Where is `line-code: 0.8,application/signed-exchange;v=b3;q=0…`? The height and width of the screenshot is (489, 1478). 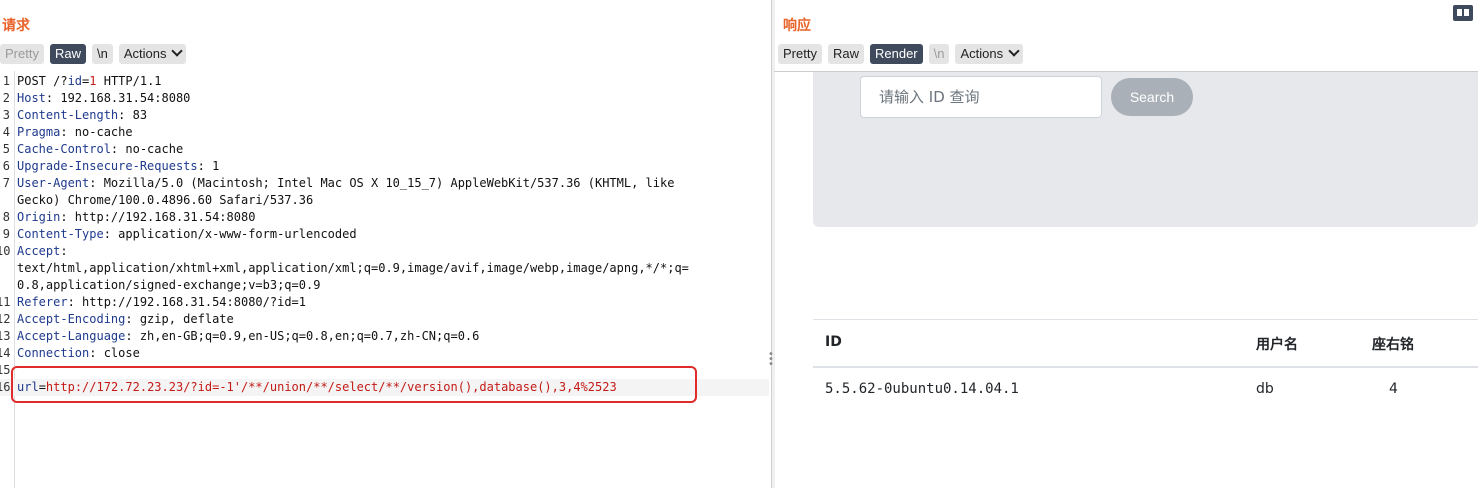 line-code: 0.8,application/signed-exchange;v=b3;q=0… is located at coordinates (168, 285).